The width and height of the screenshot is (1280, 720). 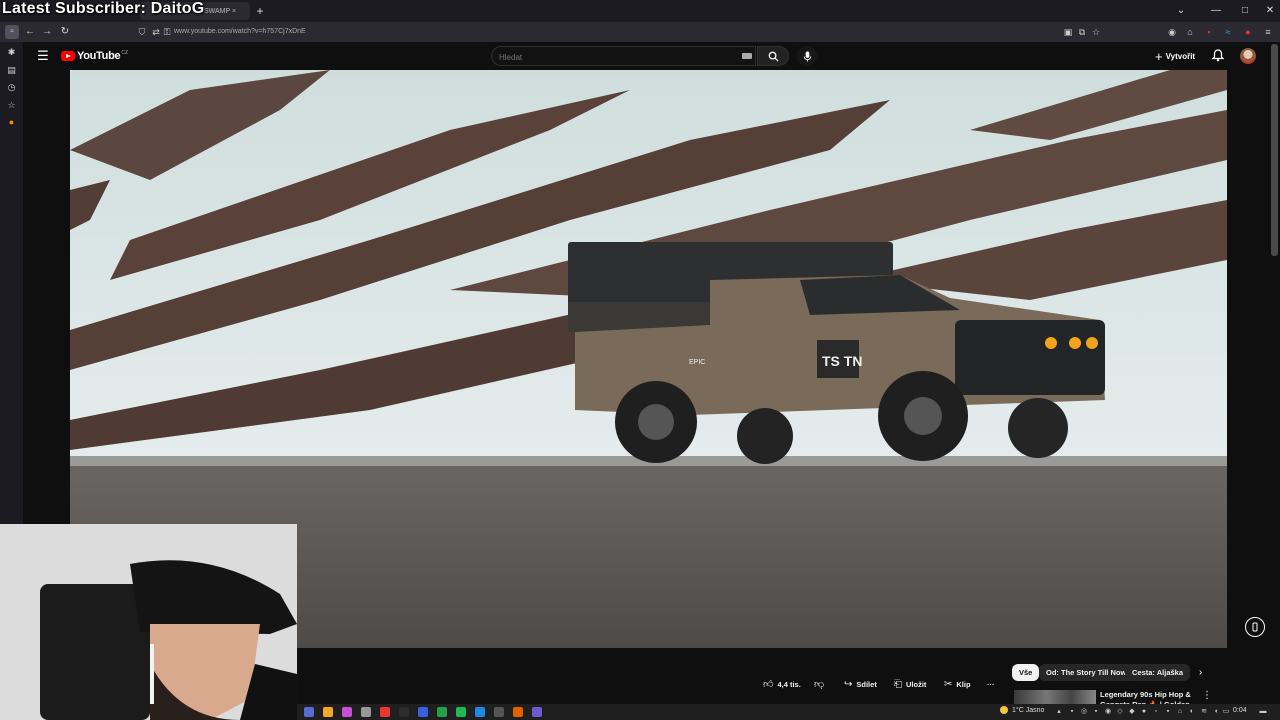 I want to click on recommended-more-icon: ⋮, so click(x=1207, y=696).